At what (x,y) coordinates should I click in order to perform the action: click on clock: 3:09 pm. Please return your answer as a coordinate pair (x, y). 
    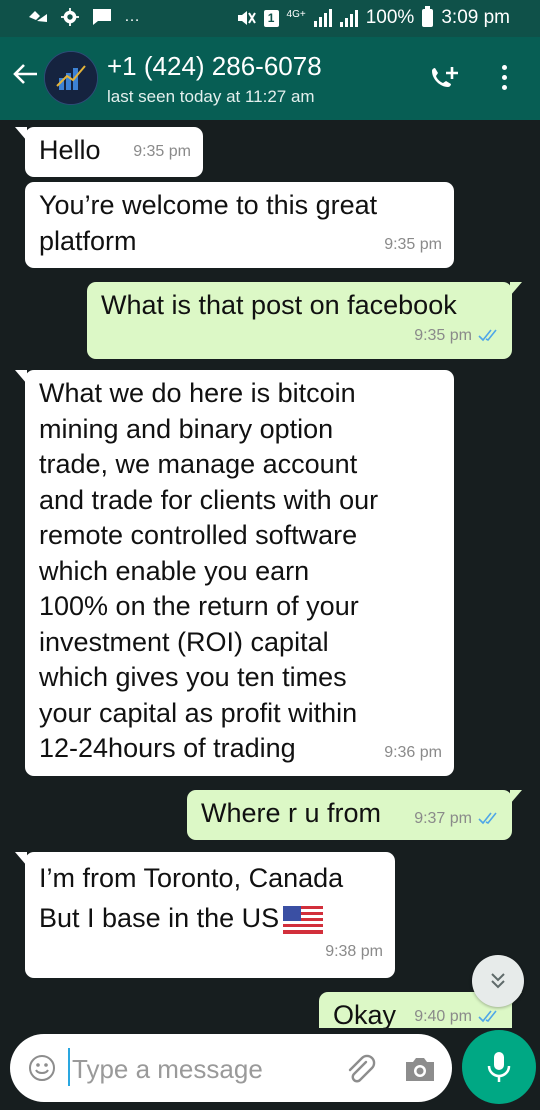
    Looking at the image, I should click on (475, 17).